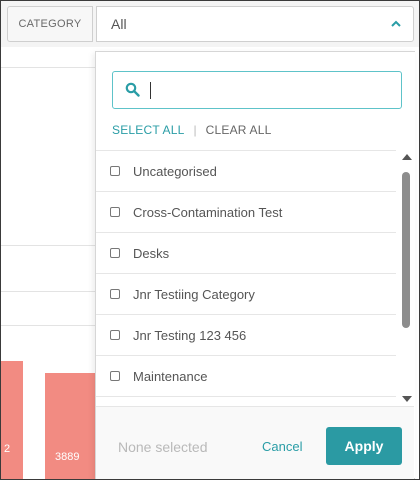  Describe the element at coordinates (282, 446) in the screenshot. I see `cancel-button: Cancel` at that location.